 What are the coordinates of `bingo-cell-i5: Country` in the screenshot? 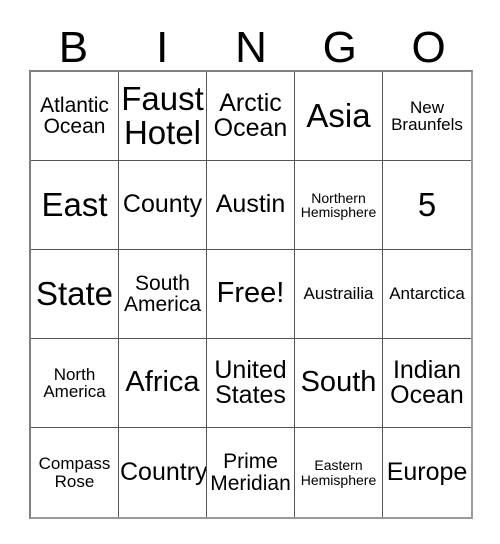 It's located at (163, 472).